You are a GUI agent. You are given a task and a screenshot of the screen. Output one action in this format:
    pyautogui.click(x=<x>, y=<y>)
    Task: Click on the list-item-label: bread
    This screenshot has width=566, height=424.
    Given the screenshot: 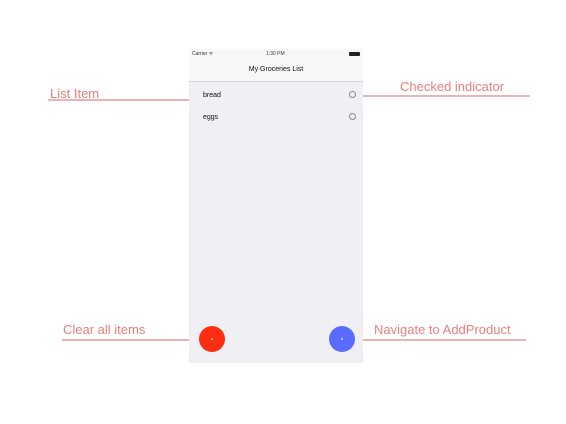 What is the action you would take?
    pyautogui.click(x=212, y=95)
    